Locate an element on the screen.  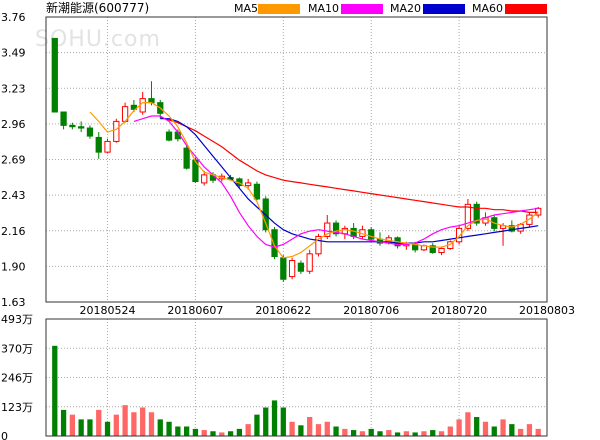
price-tick-label: 3.49 is located at coordinates (13, 53).